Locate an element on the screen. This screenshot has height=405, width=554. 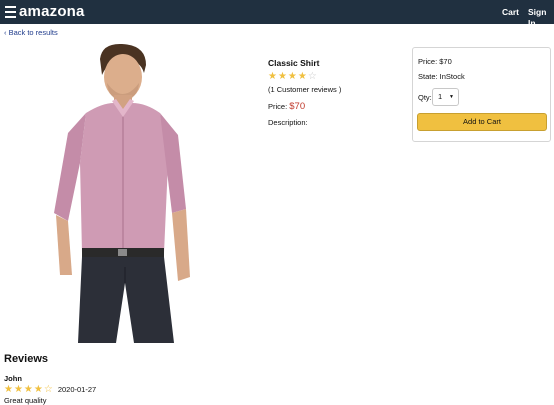
review-comment: Great quality is located at coordinates (25, 400).